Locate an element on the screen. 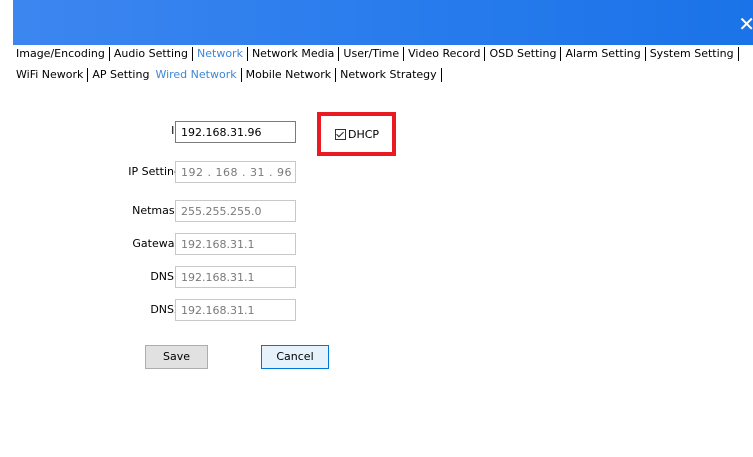 The image size is (753, 457). tab-alarm-setting: Alarm Setting is located at coordinates (602, 53).